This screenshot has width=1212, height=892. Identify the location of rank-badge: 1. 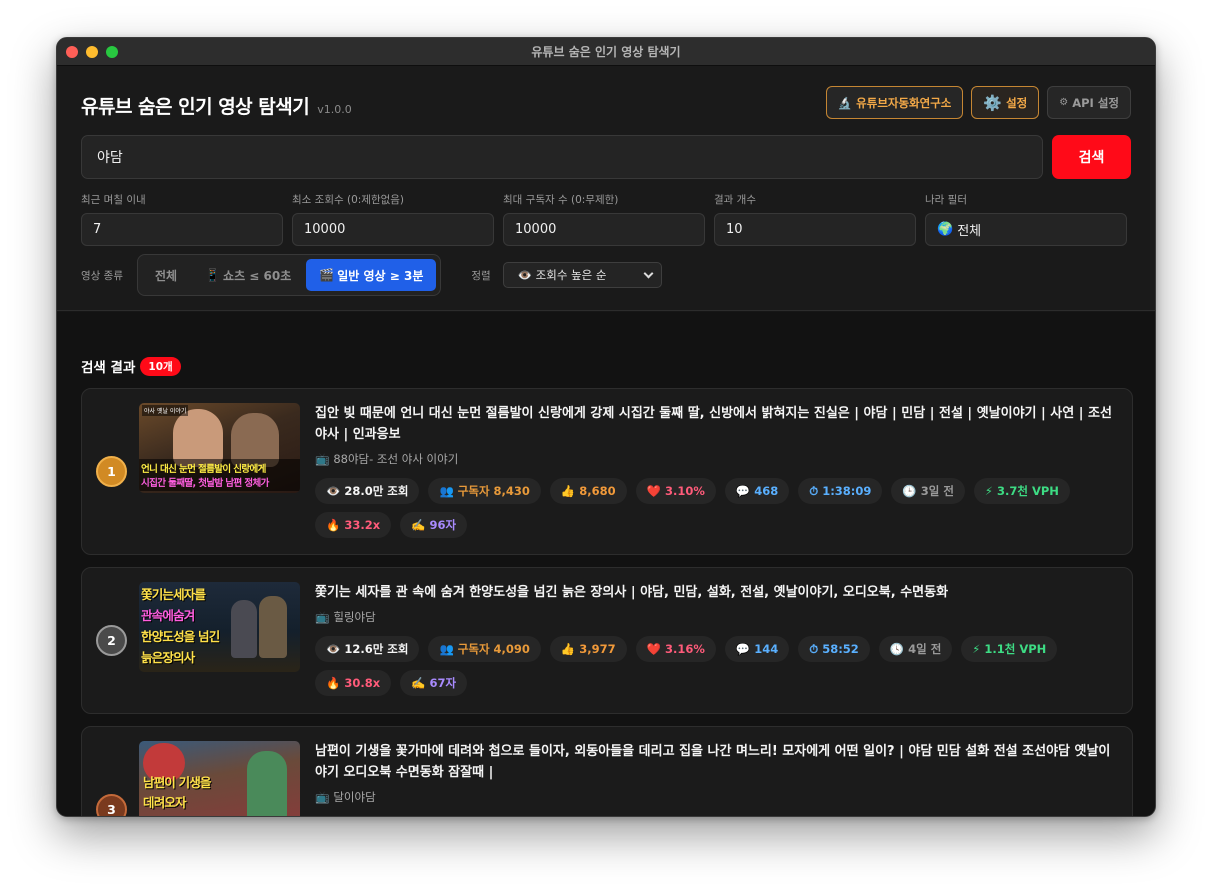
(111, 471).